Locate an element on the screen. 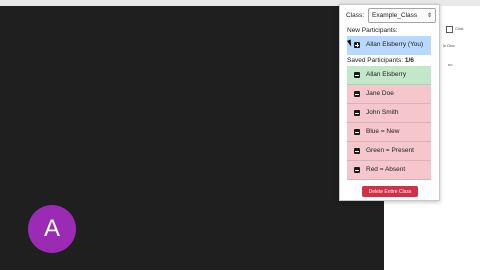 Image resolution: width=480 pixels, height=270 pixels. saved-participant-name: Green = Present is located at coordinates (390, 150).